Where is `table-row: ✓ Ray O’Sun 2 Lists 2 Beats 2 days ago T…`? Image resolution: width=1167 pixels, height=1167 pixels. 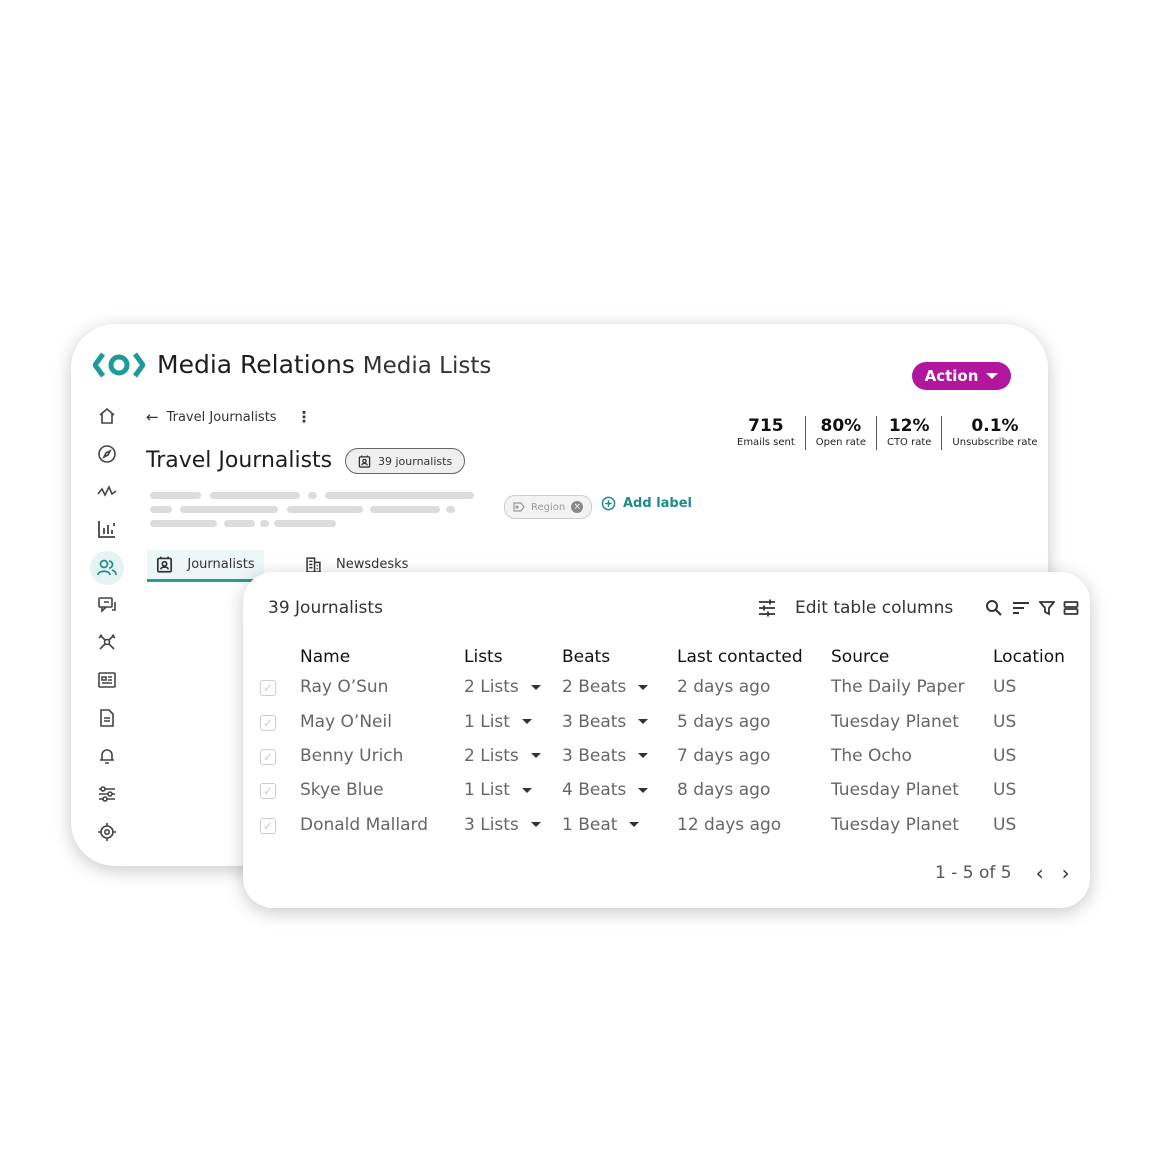
table-row: ✓ Ray O’Sun 2 Lists 2 Beats 2 days ago T… is located at coordinates (666, 687).